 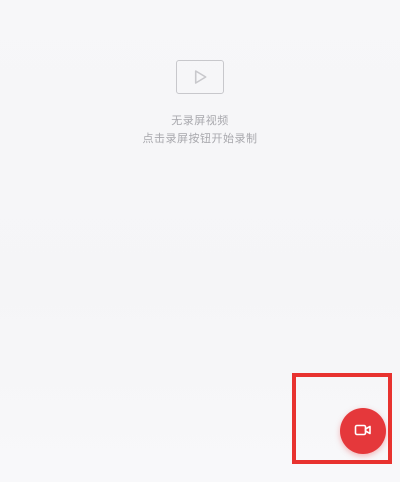 What do you see at coordinates (200, 138) in the screenshot?
I see `empty-hint: 点击录屏按钮开始录制` at bounding box center [200, 138].